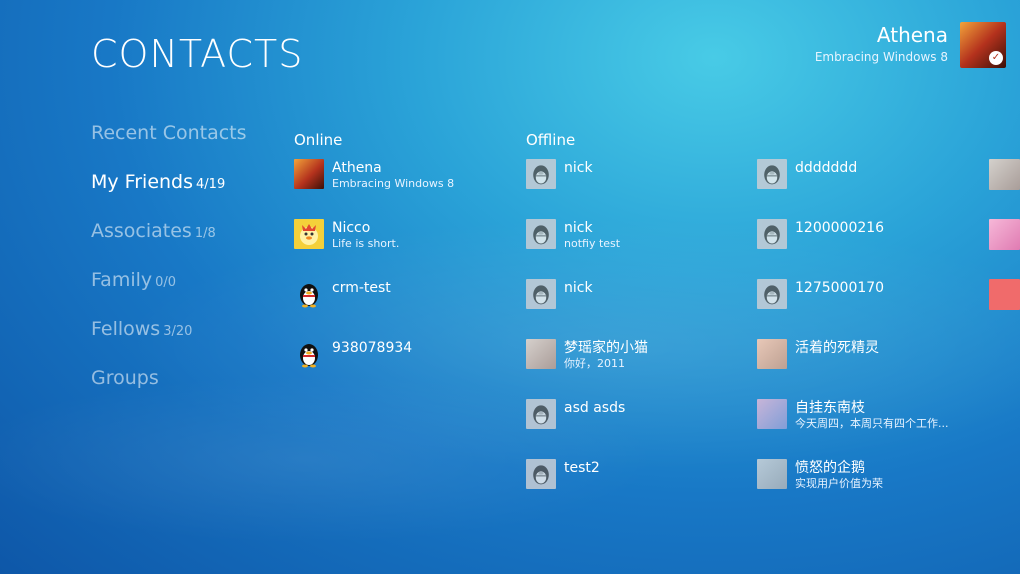  What do you see at coordinates (636, 474) in the screenshot?
I see `contact-item: test2` at bounding box center [636, 474].